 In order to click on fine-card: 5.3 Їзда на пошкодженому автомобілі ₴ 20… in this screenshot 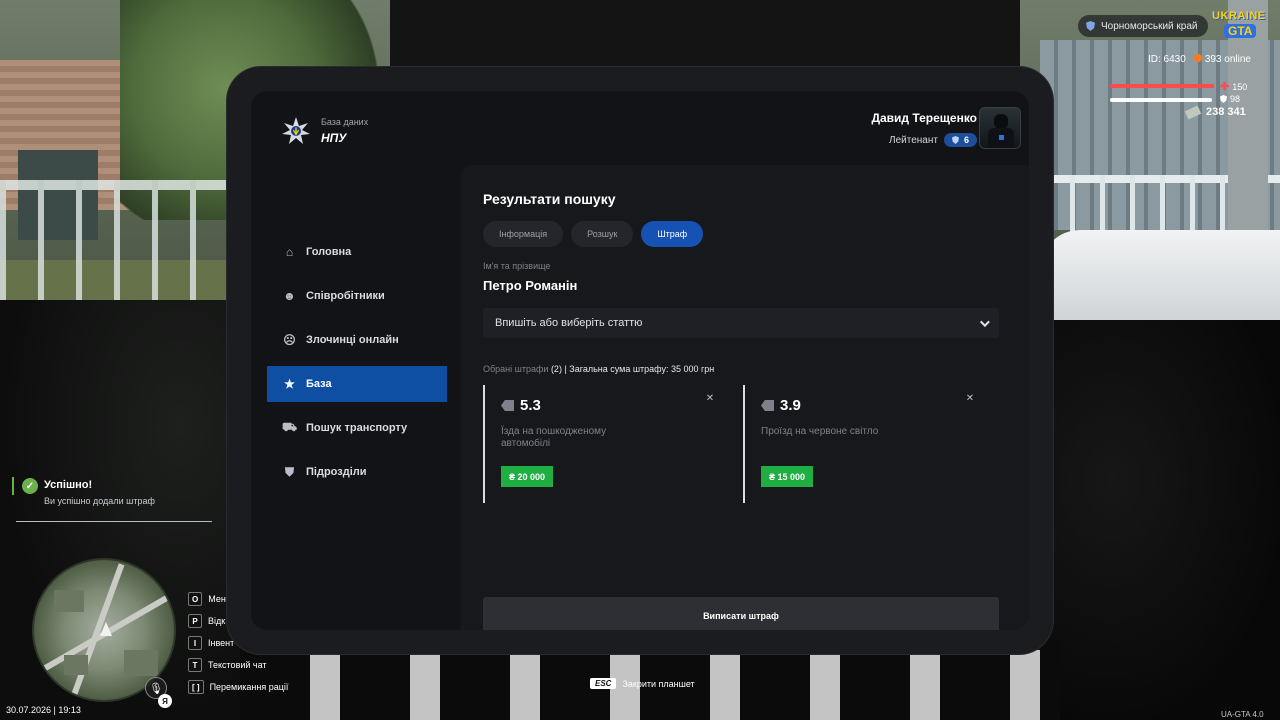, I will do `click(604, 444)`.